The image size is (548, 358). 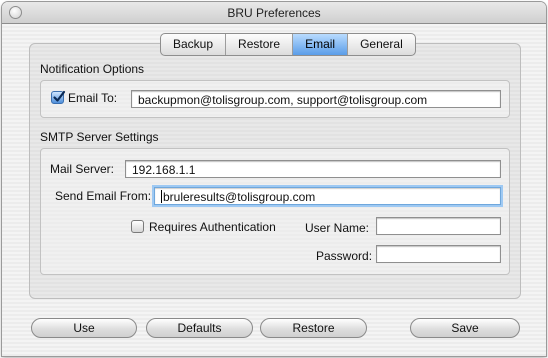 I want to click on email-to-checkbox, so click(x=58, y=97).